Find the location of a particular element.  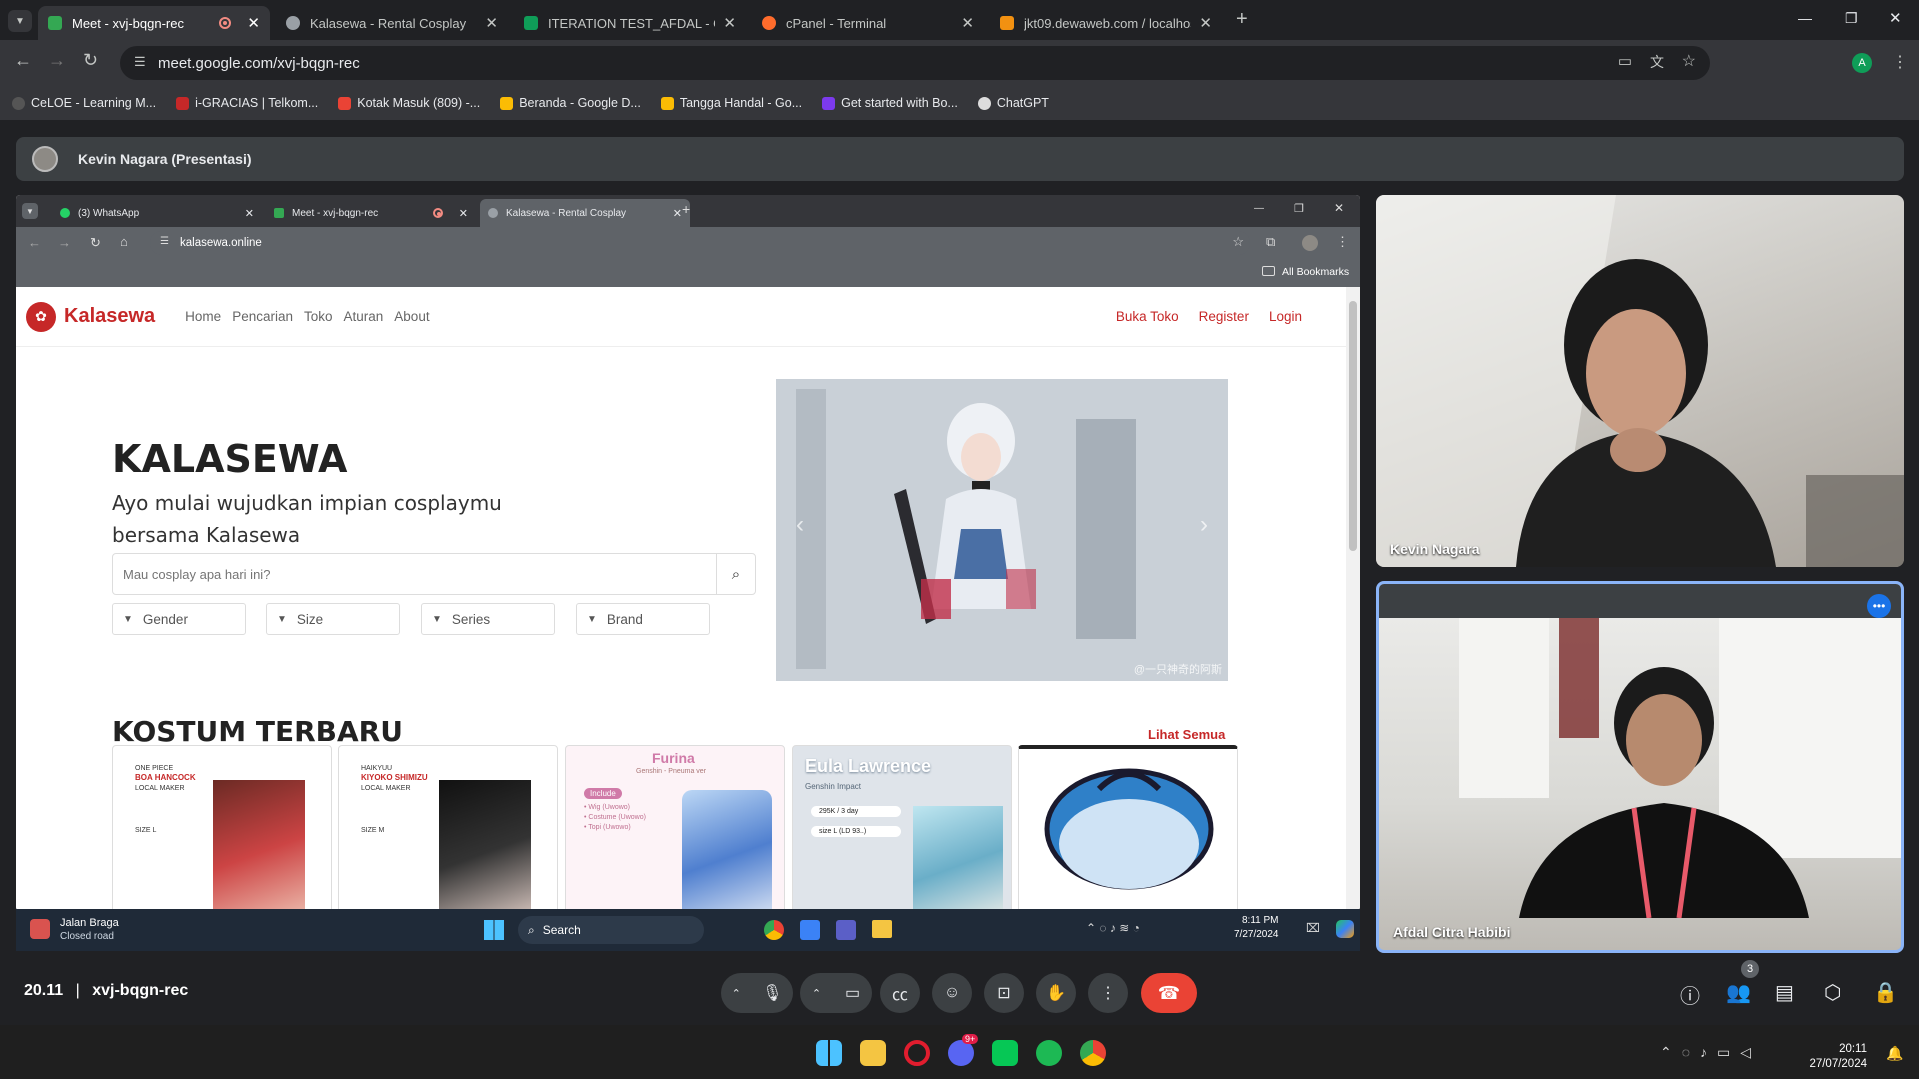

browser-menu-icon: ⋮ is located at coordinates (1900, 62).